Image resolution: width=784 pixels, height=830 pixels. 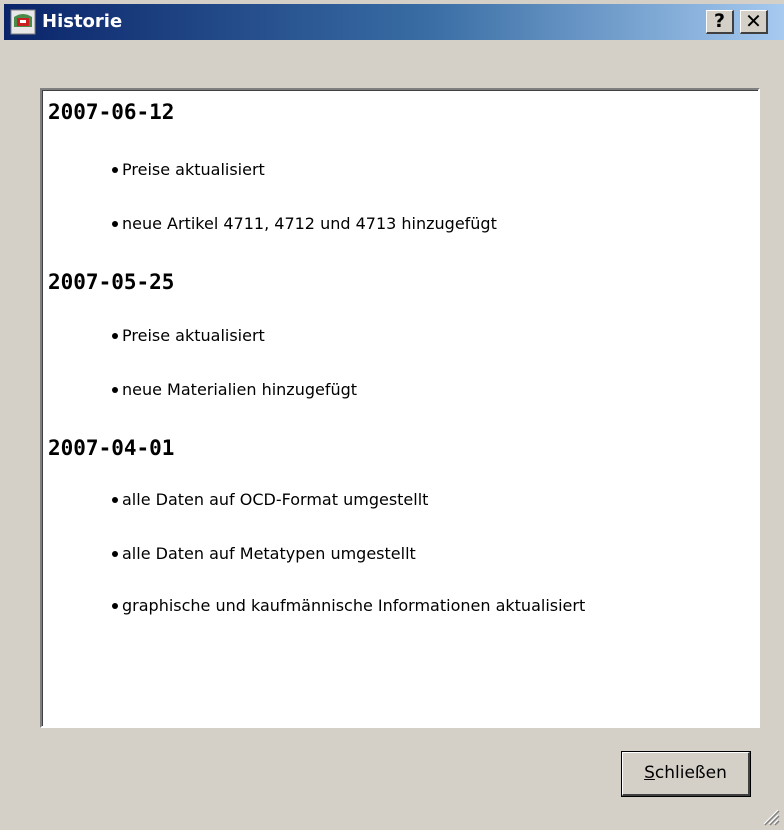 What do you see at coordinates (394, 22) in the screenshot?
I see `title-bar: Historie ? ✕` at bounding box center [394, 22].